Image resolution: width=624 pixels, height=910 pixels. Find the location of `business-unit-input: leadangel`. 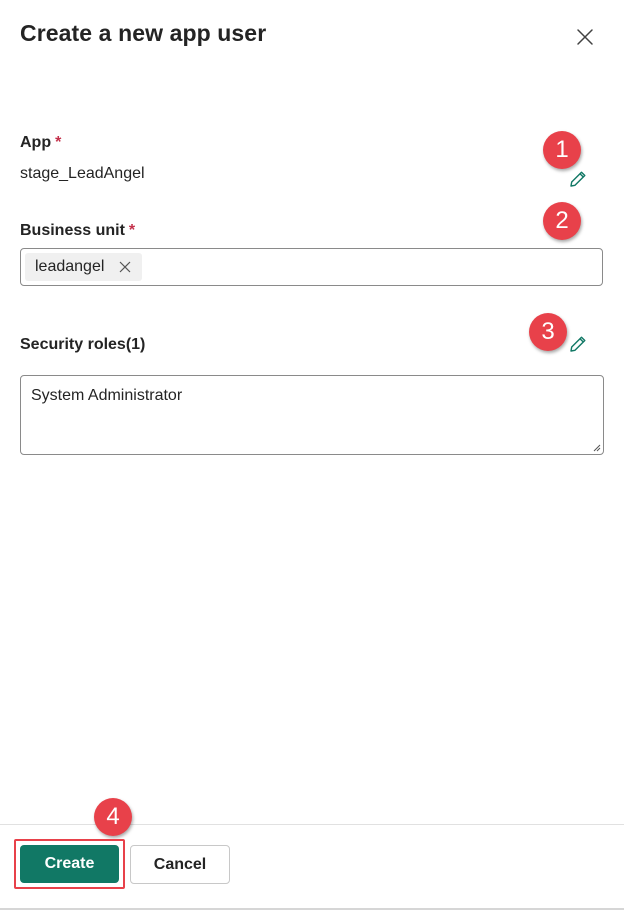

business-unit-input: leadangel is located at coordinates (311, 267).